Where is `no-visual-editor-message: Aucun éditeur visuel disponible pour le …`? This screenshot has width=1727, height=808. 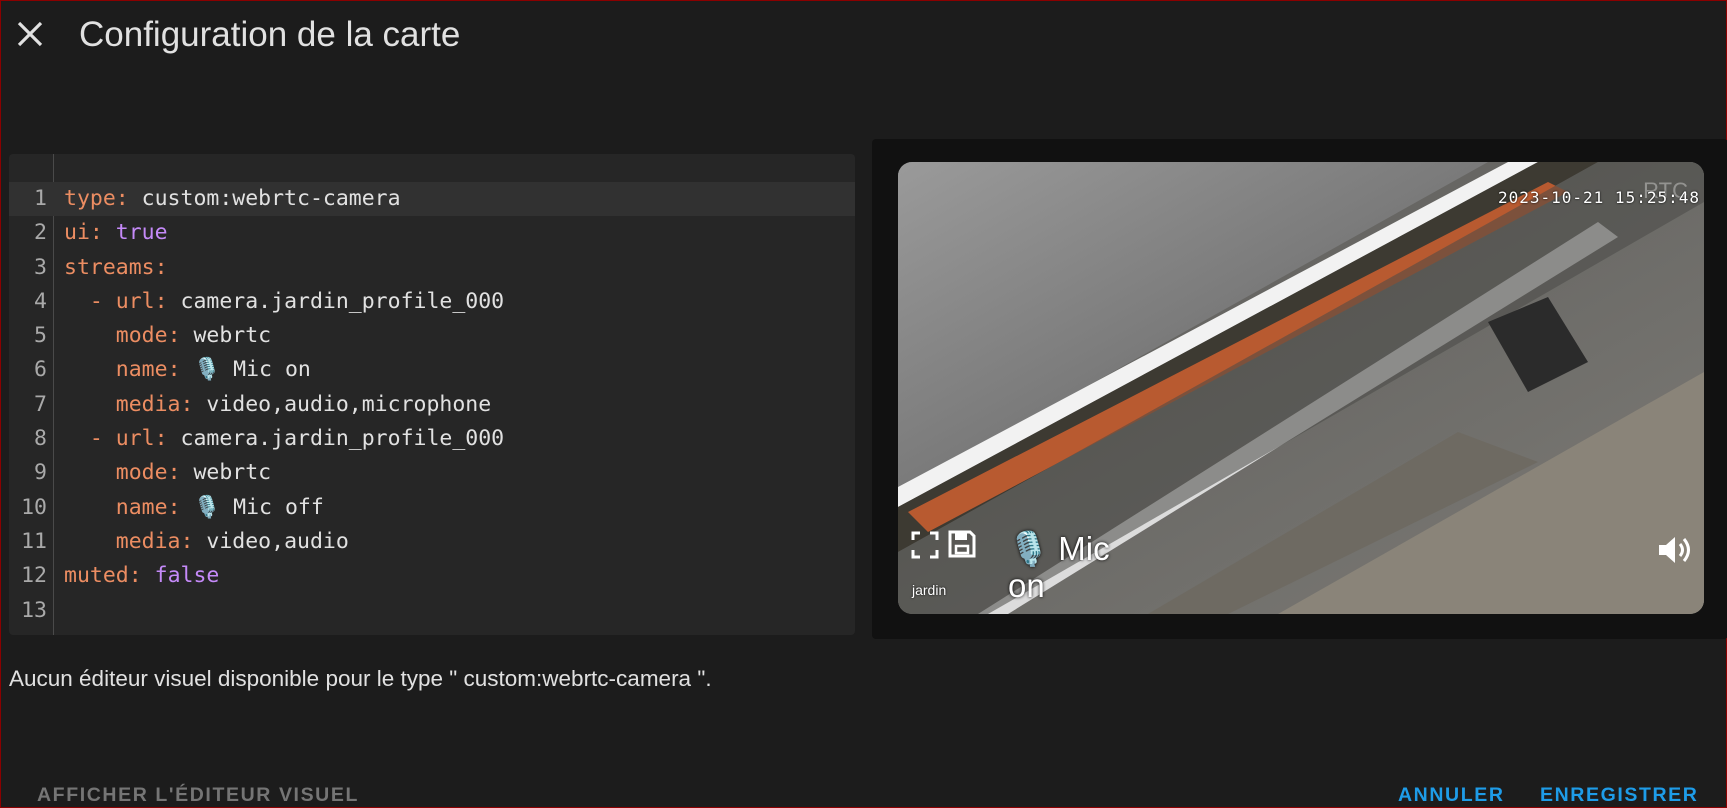
no-visual-editor-message: Aucun éditeur visuel disponible pour le … is located at coordinates (360, 678).